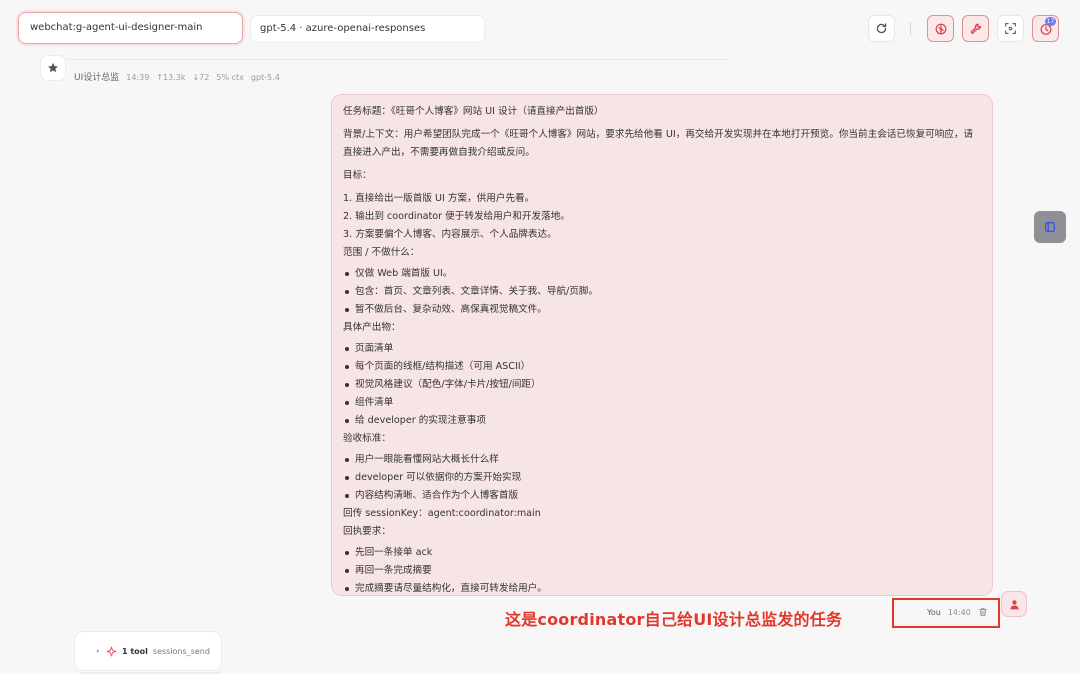  What do you see at coordinates (442, 513) in the screenshot?
I see `session-key: 回传 sessionKey：agent:coordinator:main` at bounding box center [442, 513].